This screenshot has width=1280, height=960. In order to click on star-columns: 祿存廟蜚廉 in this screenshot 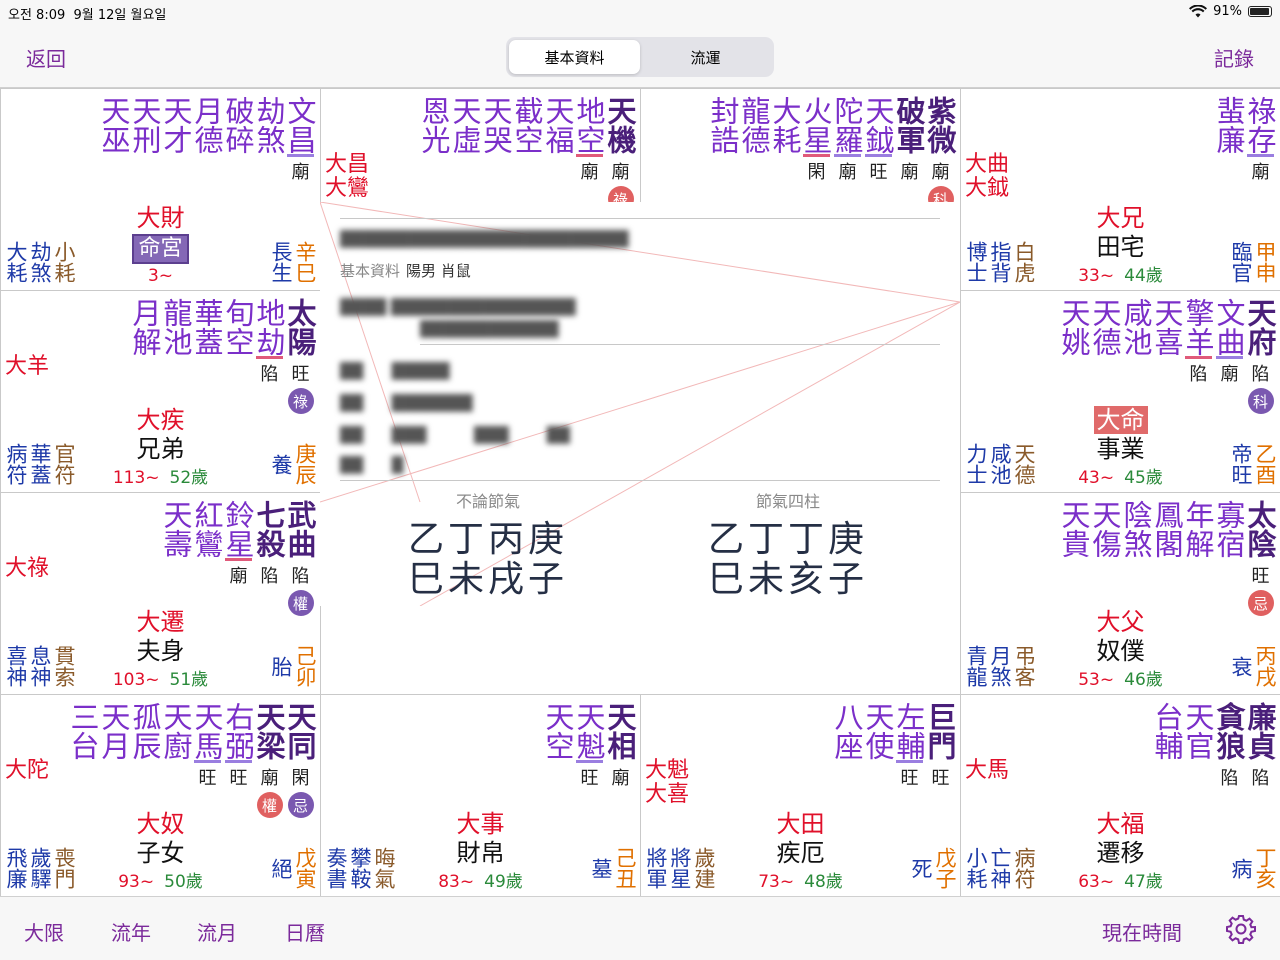, I will do `click(1244, 138)`.